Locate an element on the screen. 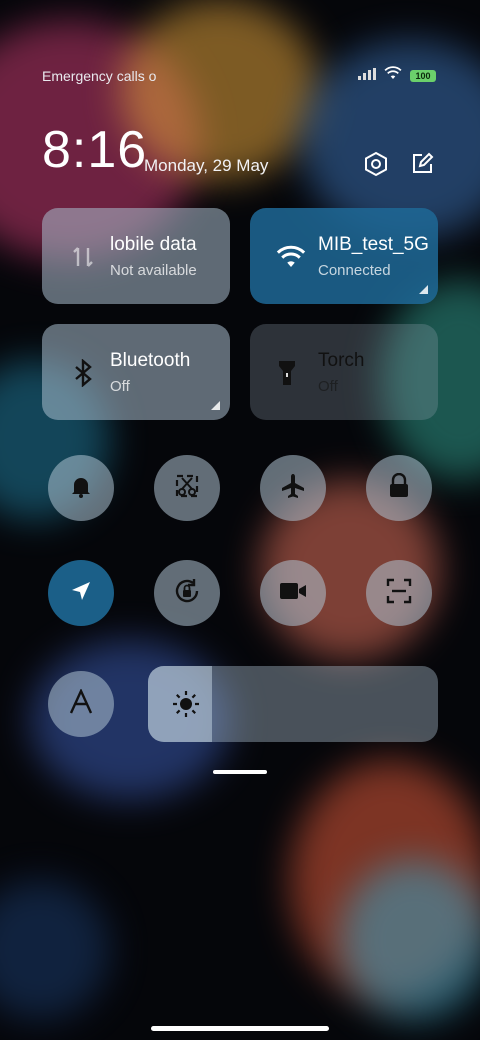 This screenshot has height=1040, width=480. carrier-text: Emergency calls o is located at coordinates (99, 76).